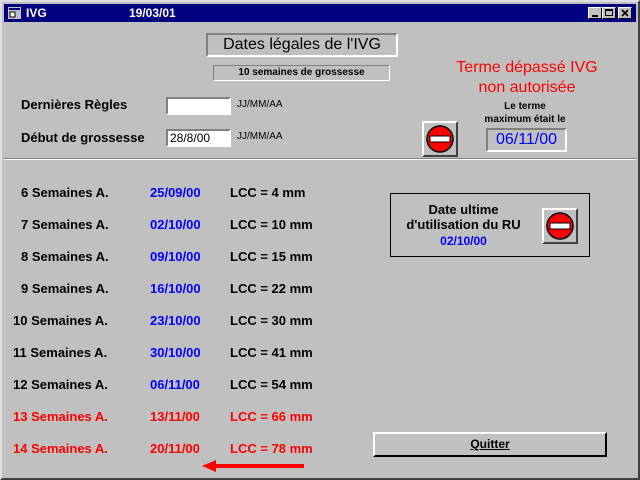 This screenshot has width=640, height=480. What do you see at coordinates (271, 256) in the screenshot?
I see `week-lcc: LCC = 15 mm` at bounding box center [271, 256].